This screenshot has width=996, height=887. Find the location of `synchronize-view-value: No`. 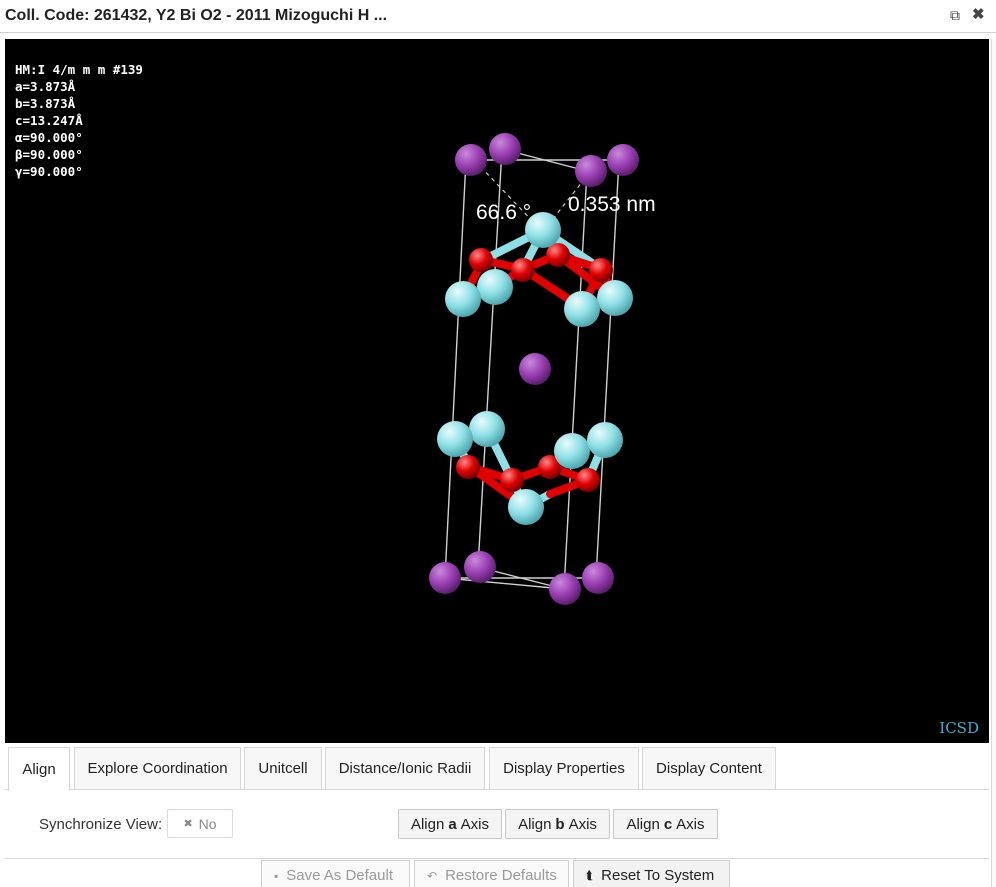

synchronize-view-value: No is located at coordinates (207, 823).